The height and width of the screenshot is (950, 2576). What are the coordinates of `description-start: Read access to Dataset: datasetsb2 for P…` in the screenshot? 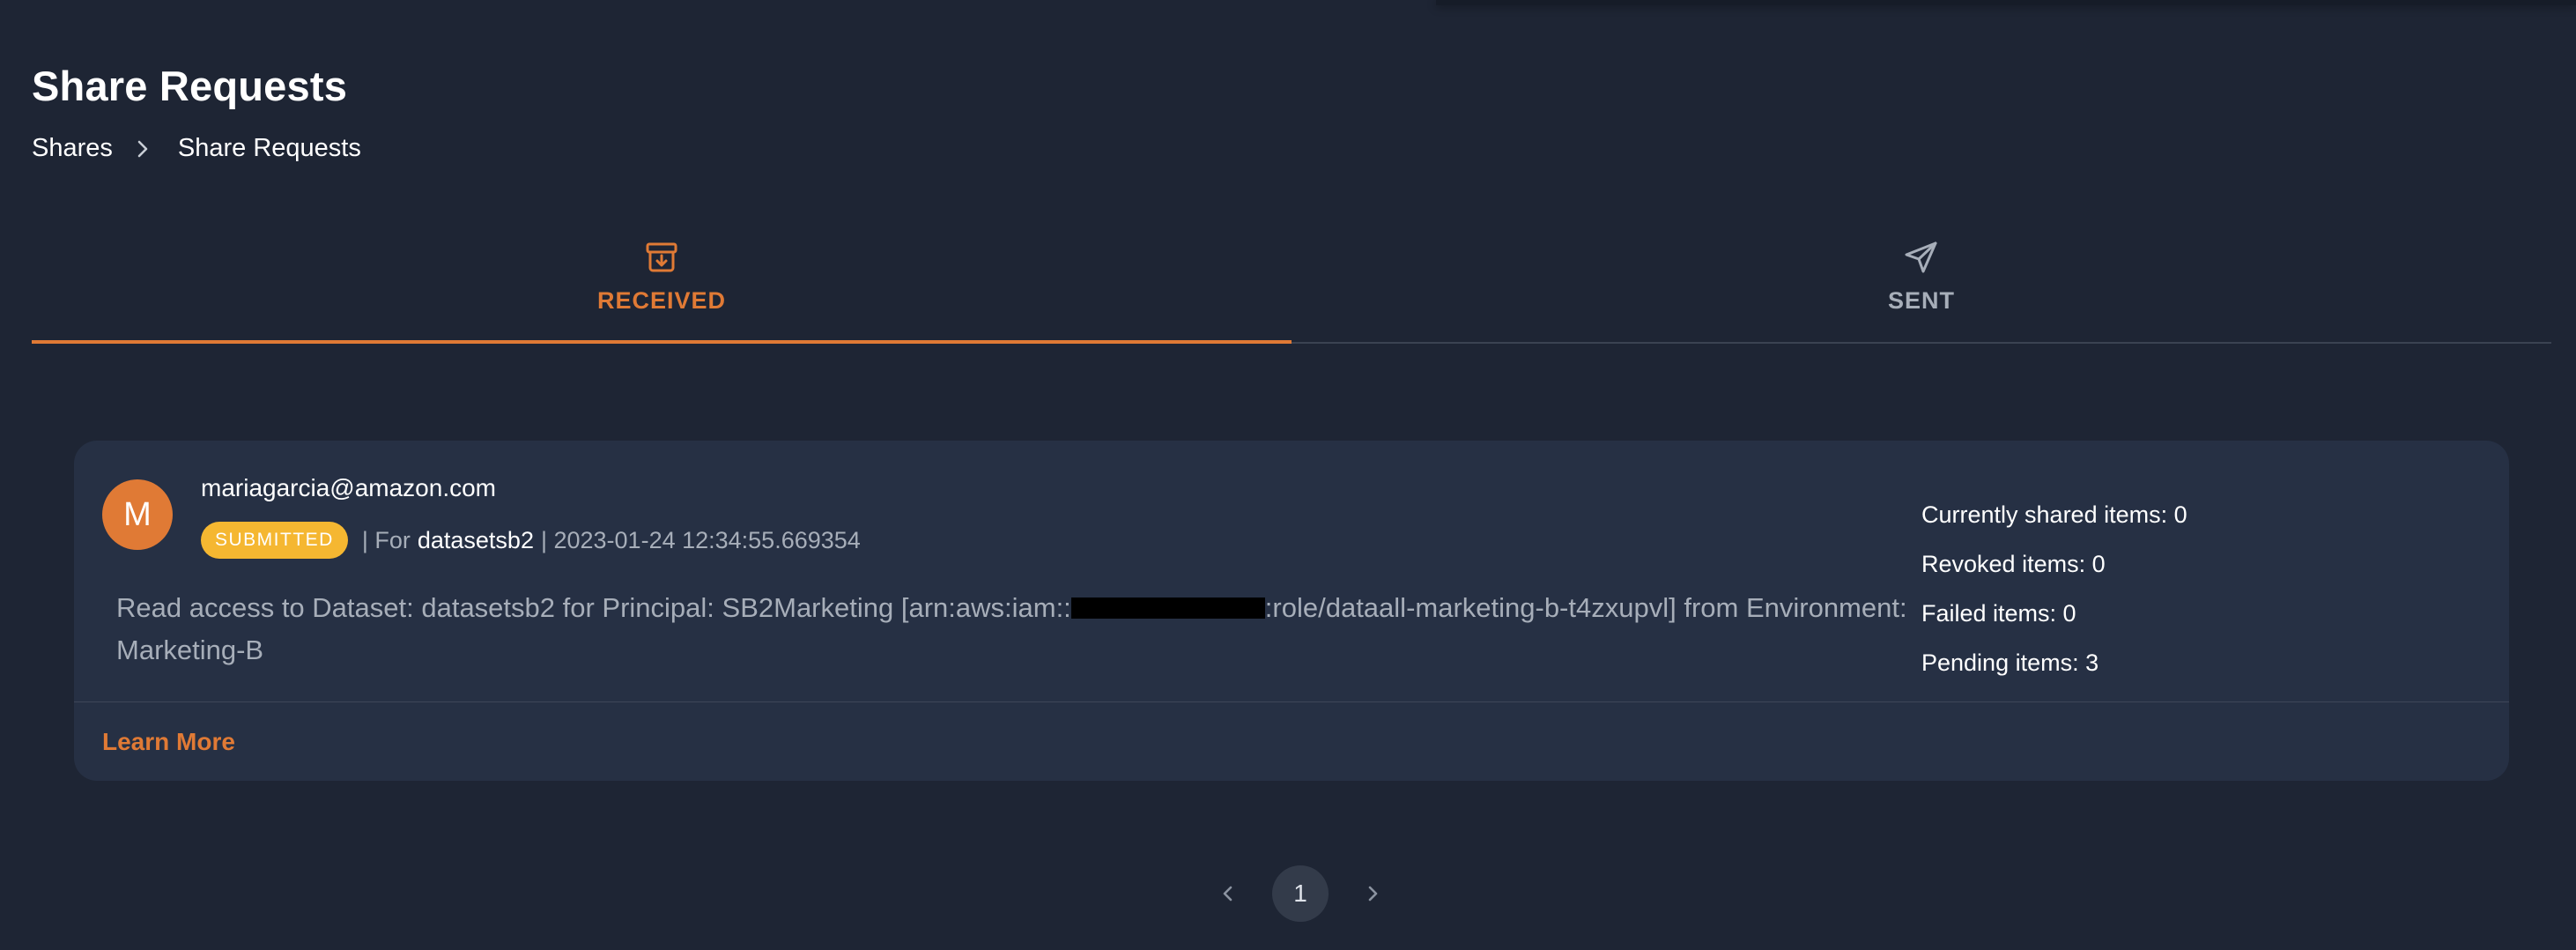 It's located at (593, 608).